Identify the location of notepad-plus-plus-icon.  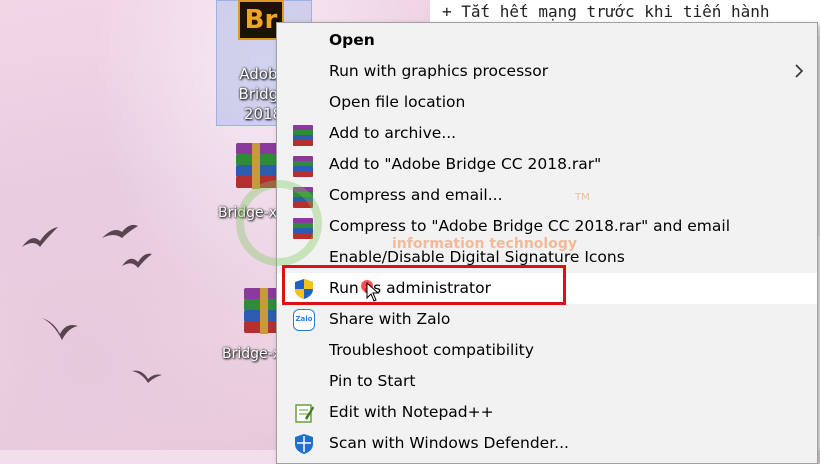
(304, 413).